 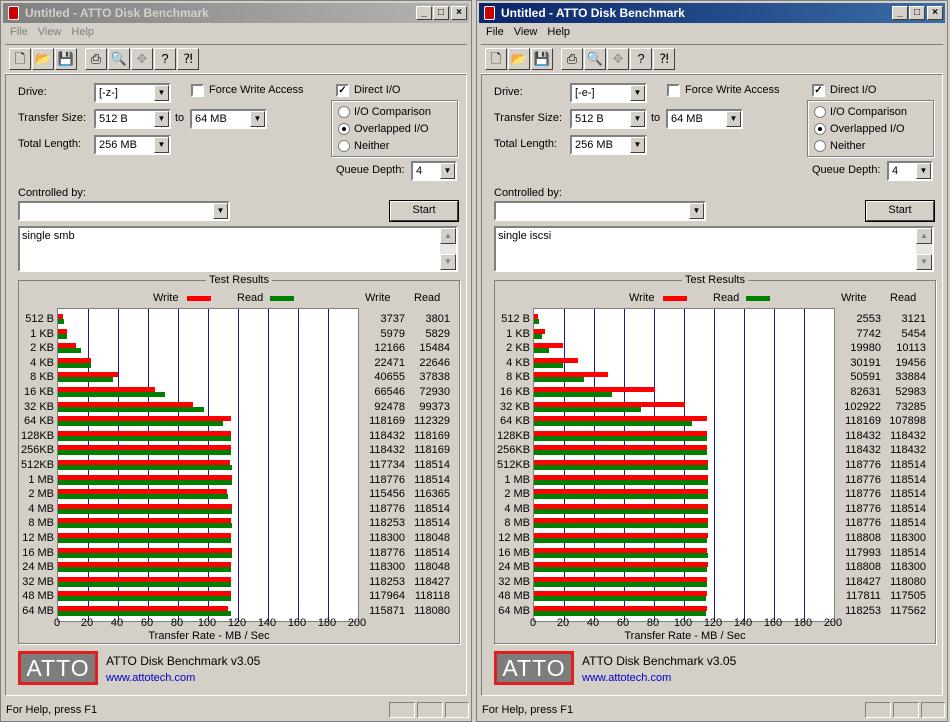 I want to click on drive-select: [-e-] ▼, so click(x=608, y=93).